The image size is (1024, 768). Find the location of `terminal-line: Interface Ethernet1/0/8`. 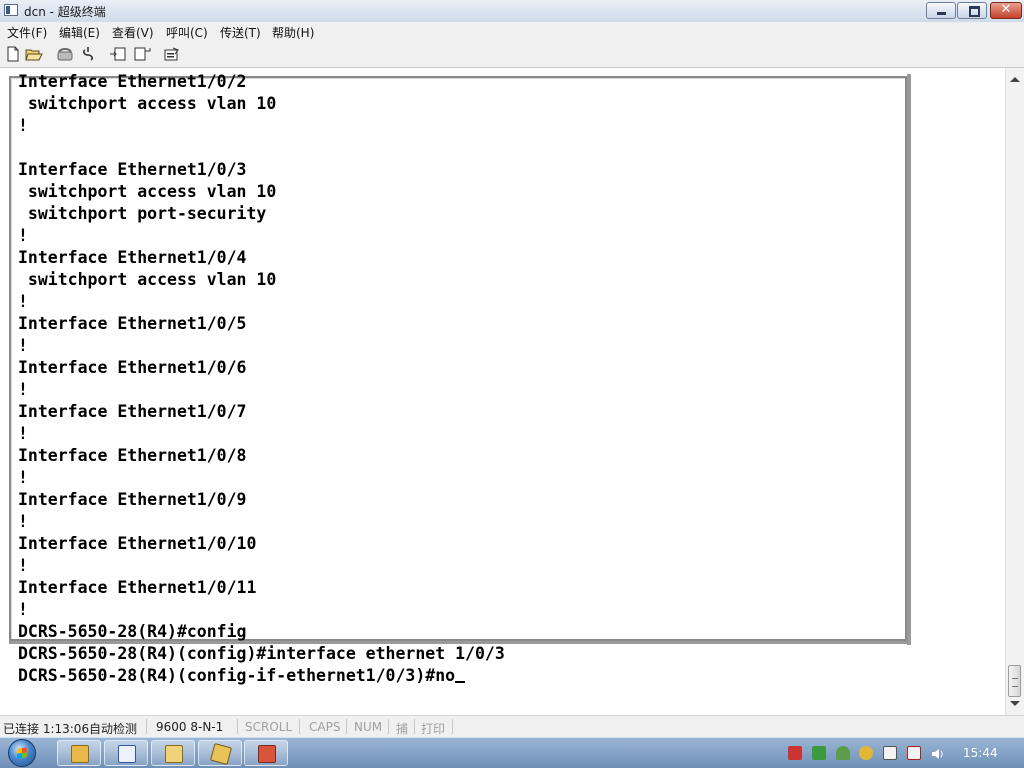

terminal-line: Interface Ethernet1/0/8 is located at coordinates (132, 455).